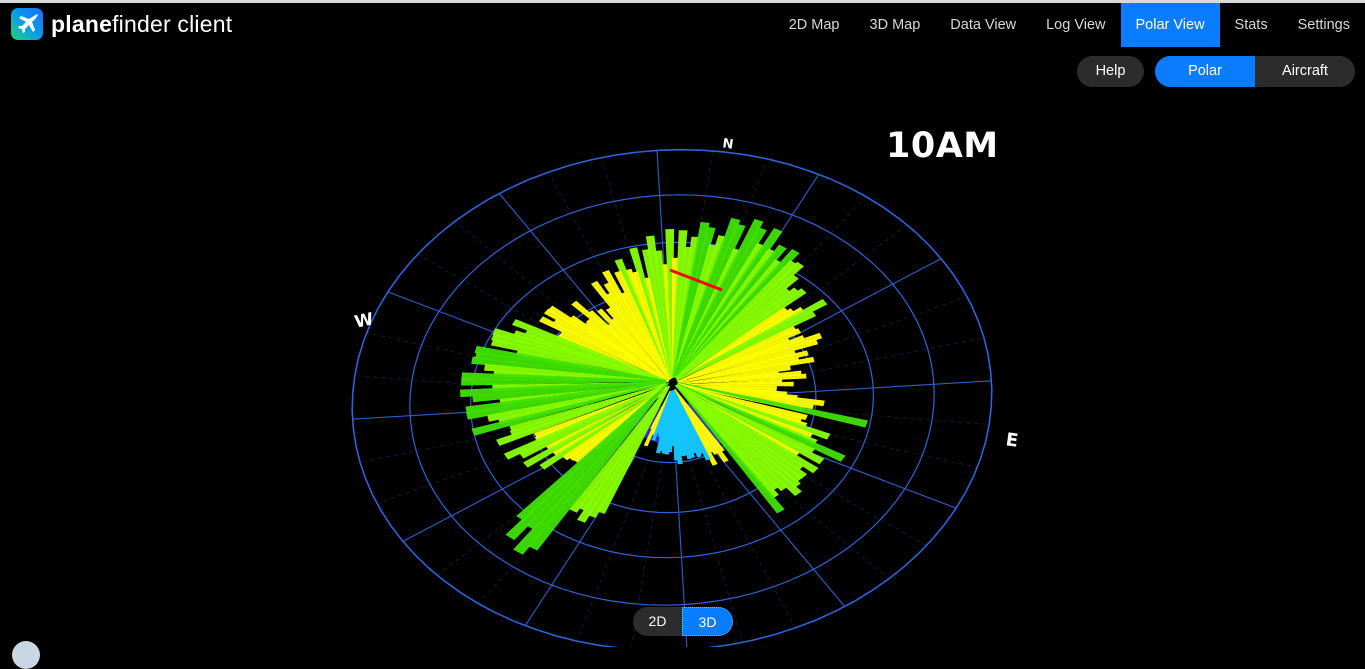  I want to click on time-of-day-label: 10AM, so click(942, 146).